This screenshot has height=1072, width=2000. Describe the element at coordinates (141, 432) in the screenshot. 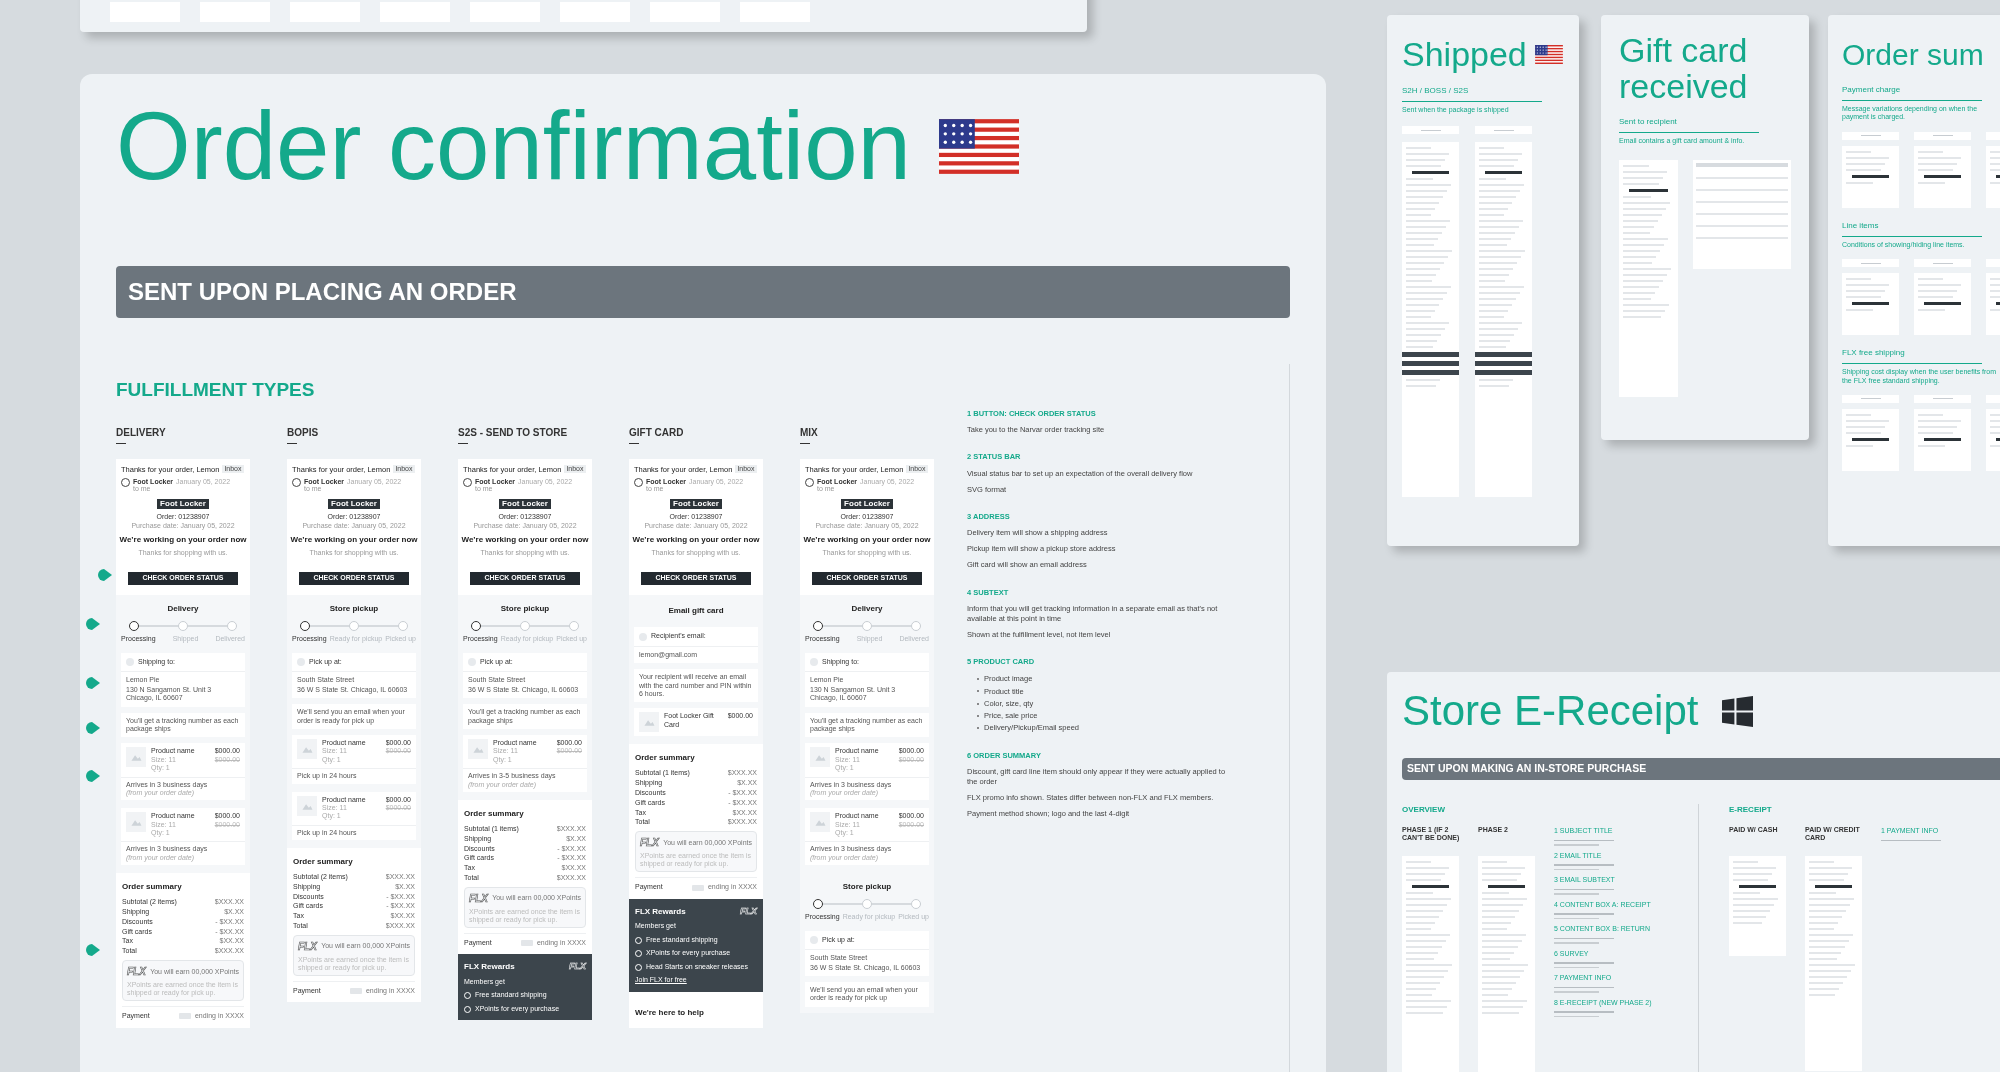

I see `column-heading: DELIVERY` at that location.